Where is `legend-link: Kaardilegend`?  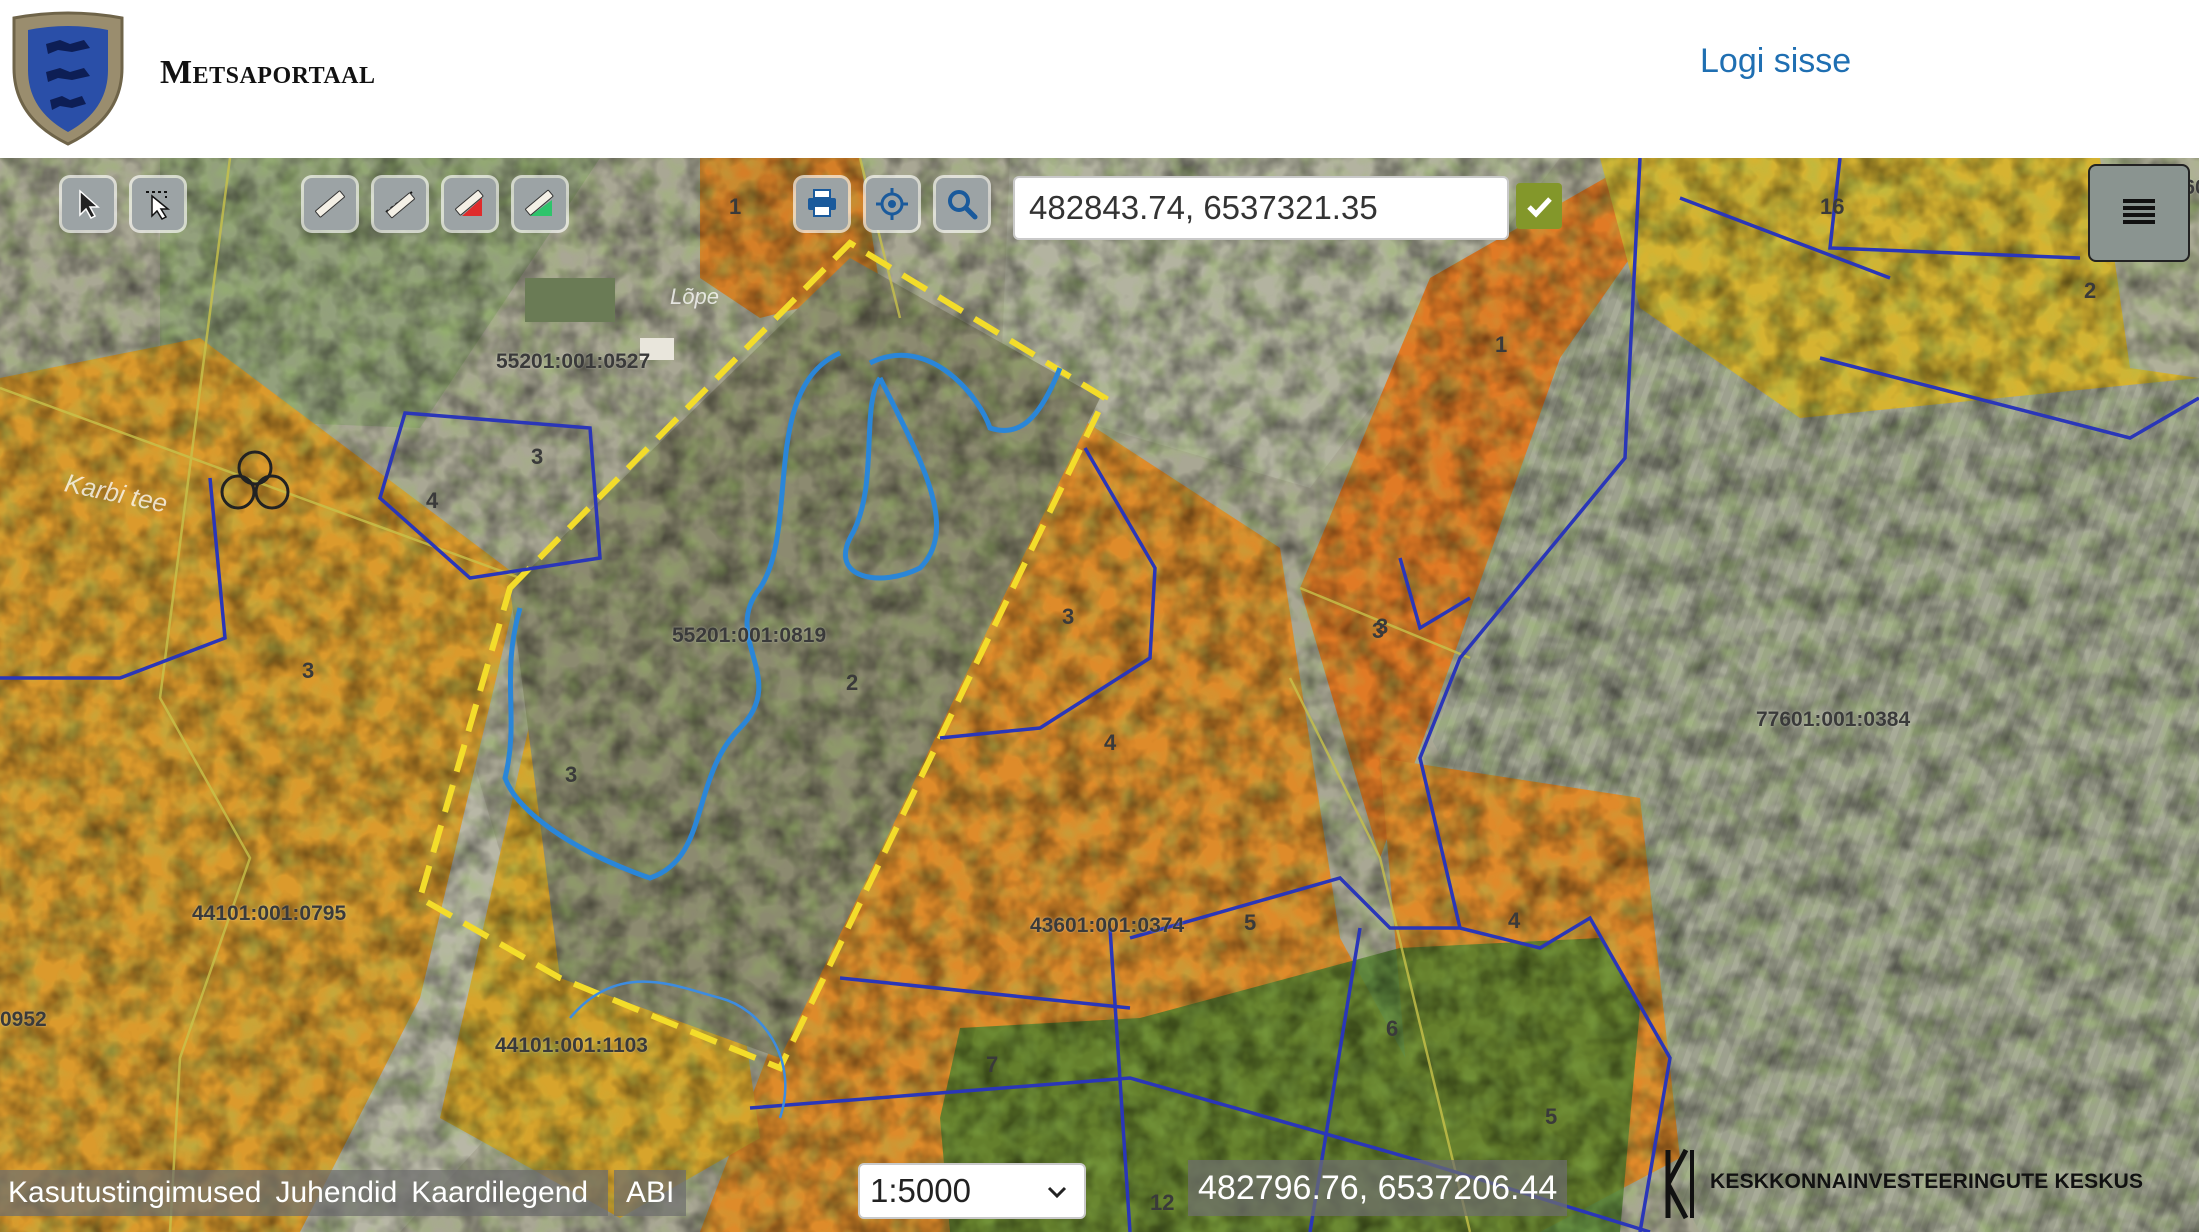
legend-link: Kaardilegend is located at coordinates (499, 1193).